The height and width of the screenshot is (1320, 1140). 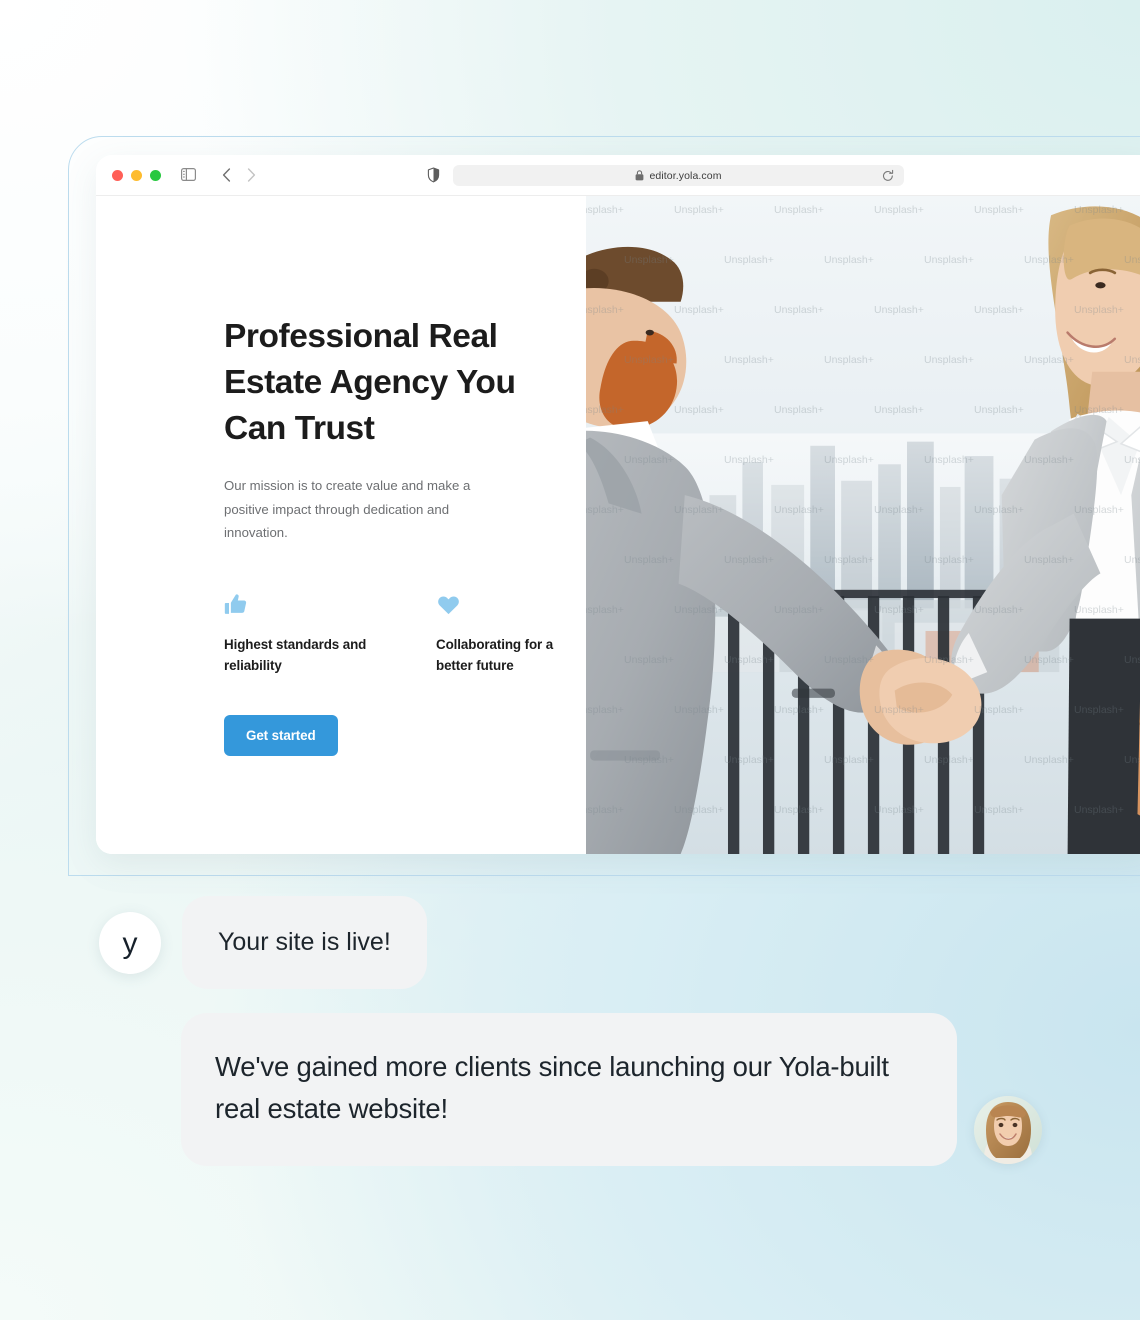 I want to click on back-button, so click(x=226, y=175).